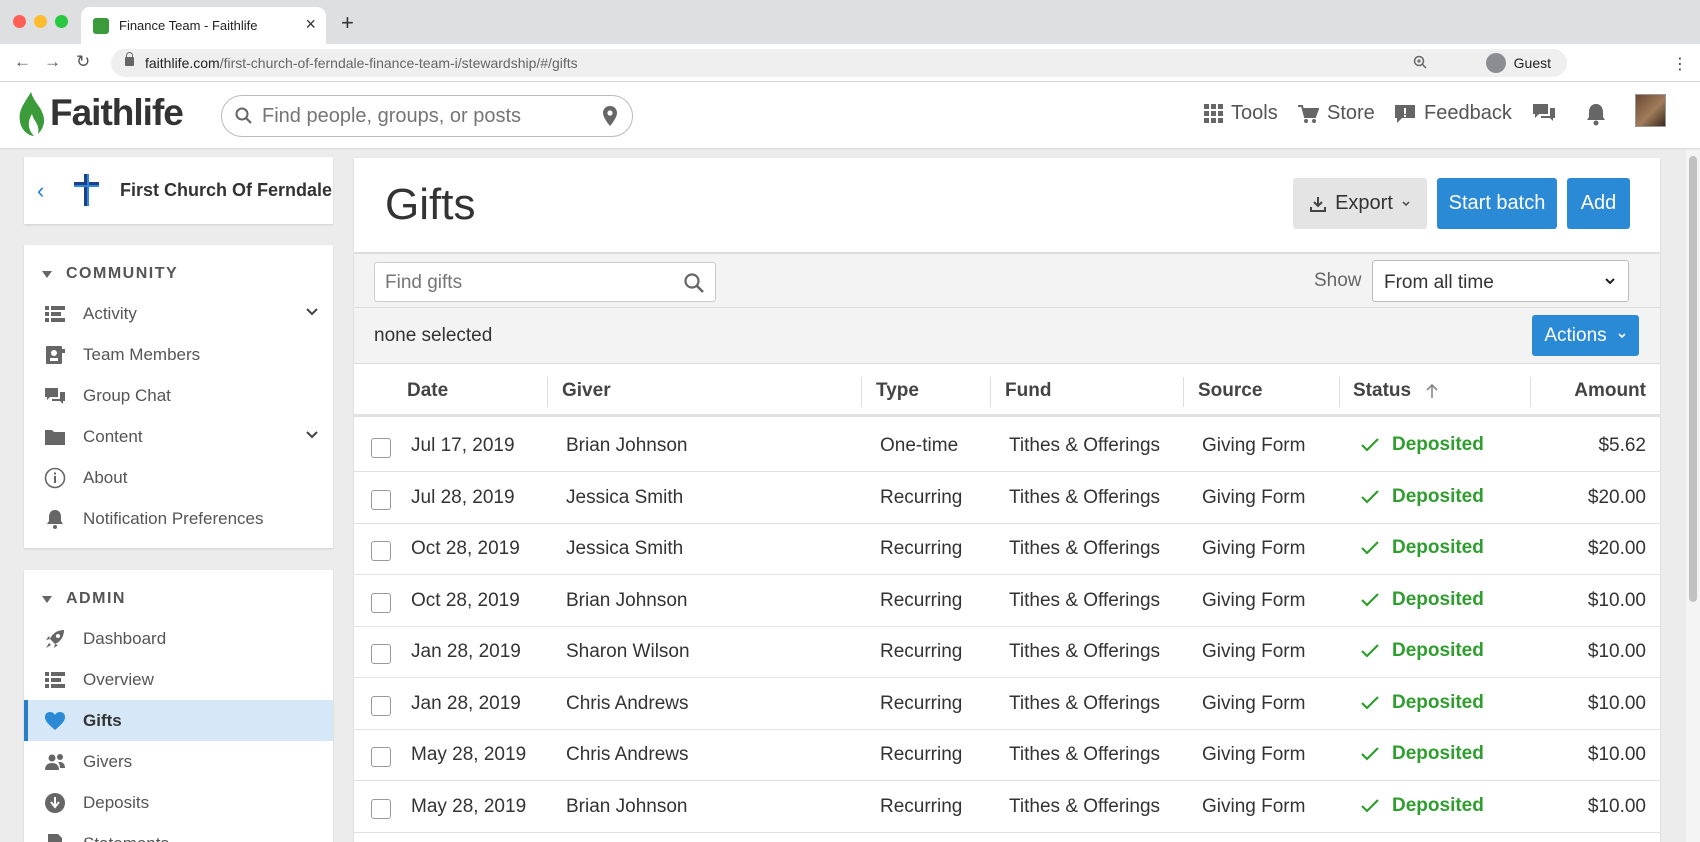 Image resolution: width=1700 pixels, height=842 pixels. Describe the element at coordinates (178, 354) in the screenshot. I see `sidebar-item-team-members: Team Members` at that location.